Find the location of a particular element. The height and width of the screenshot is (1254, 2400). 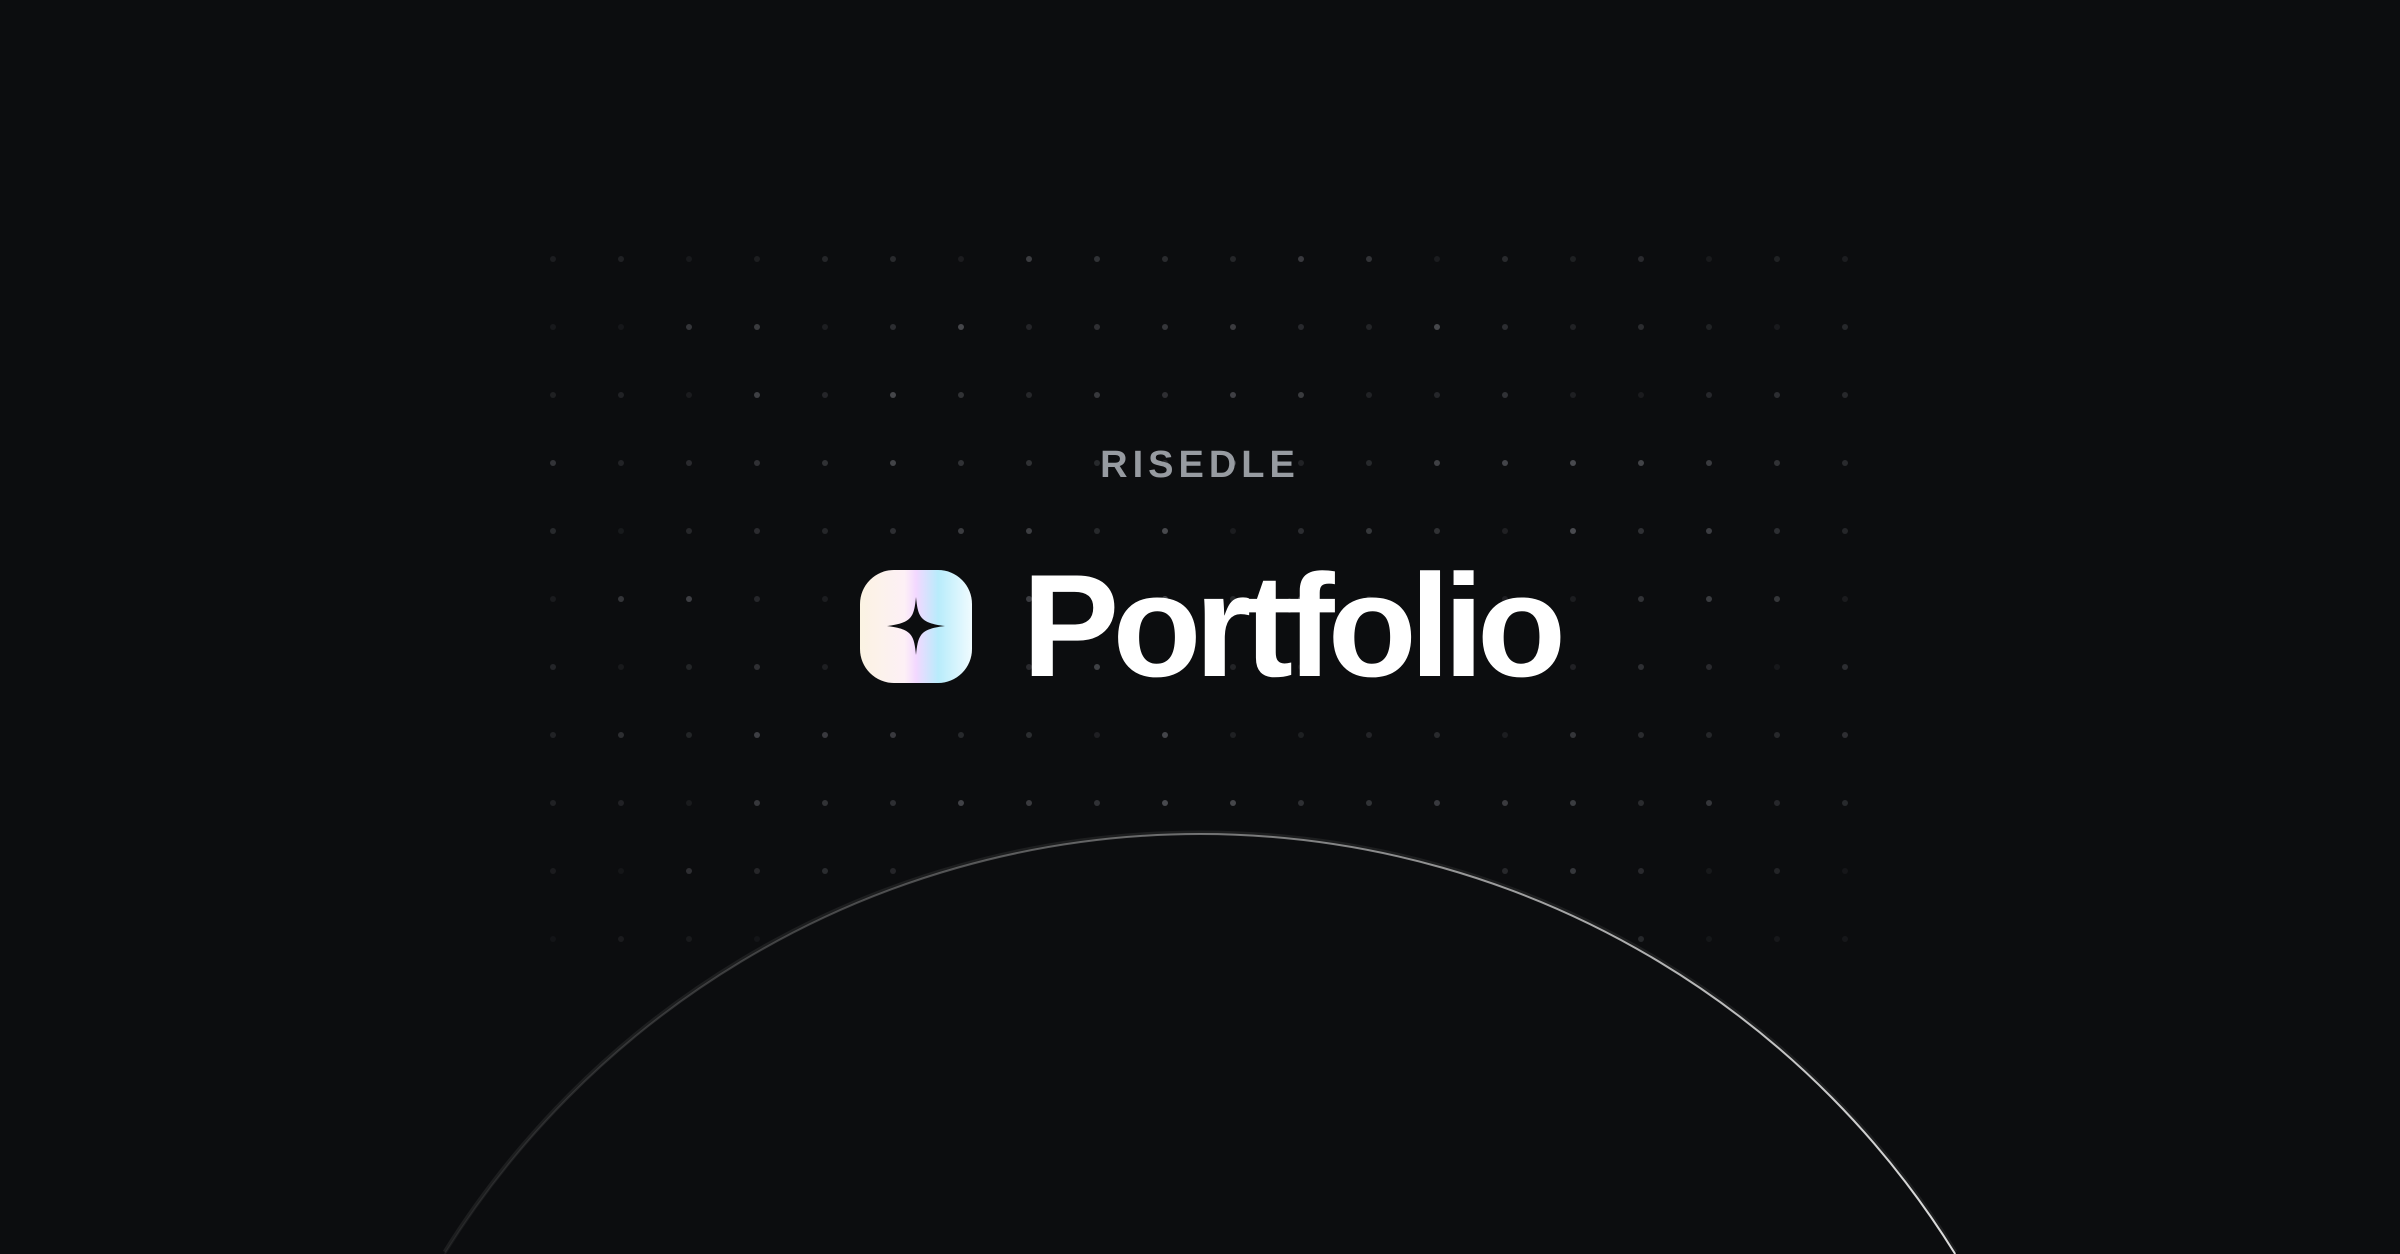

hero-logo: Portfolio is located at coordinates (1213, 626).